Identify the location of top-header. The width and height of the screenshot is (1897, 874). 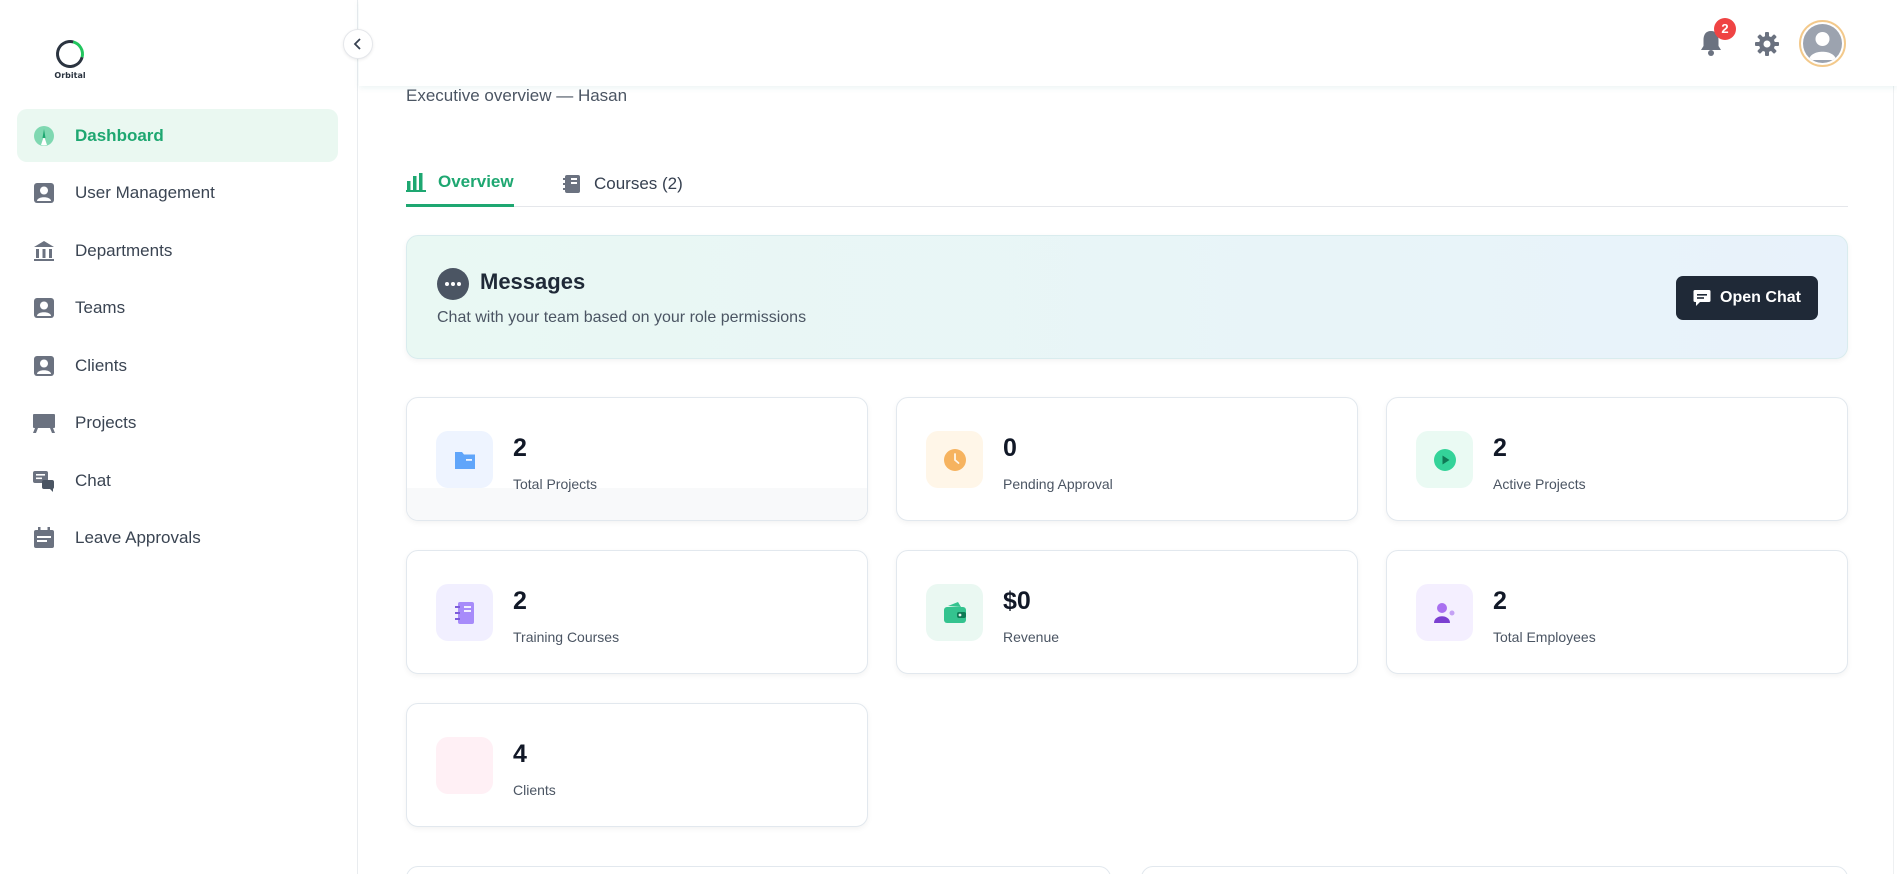
(1128, 43).